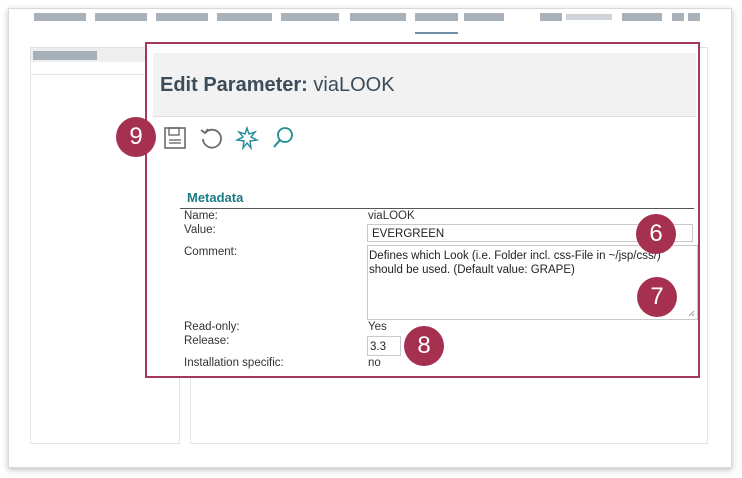  Describe the element at coordinates (436, 33) in the screenshot. I see `nav-active-indicator` at that location.